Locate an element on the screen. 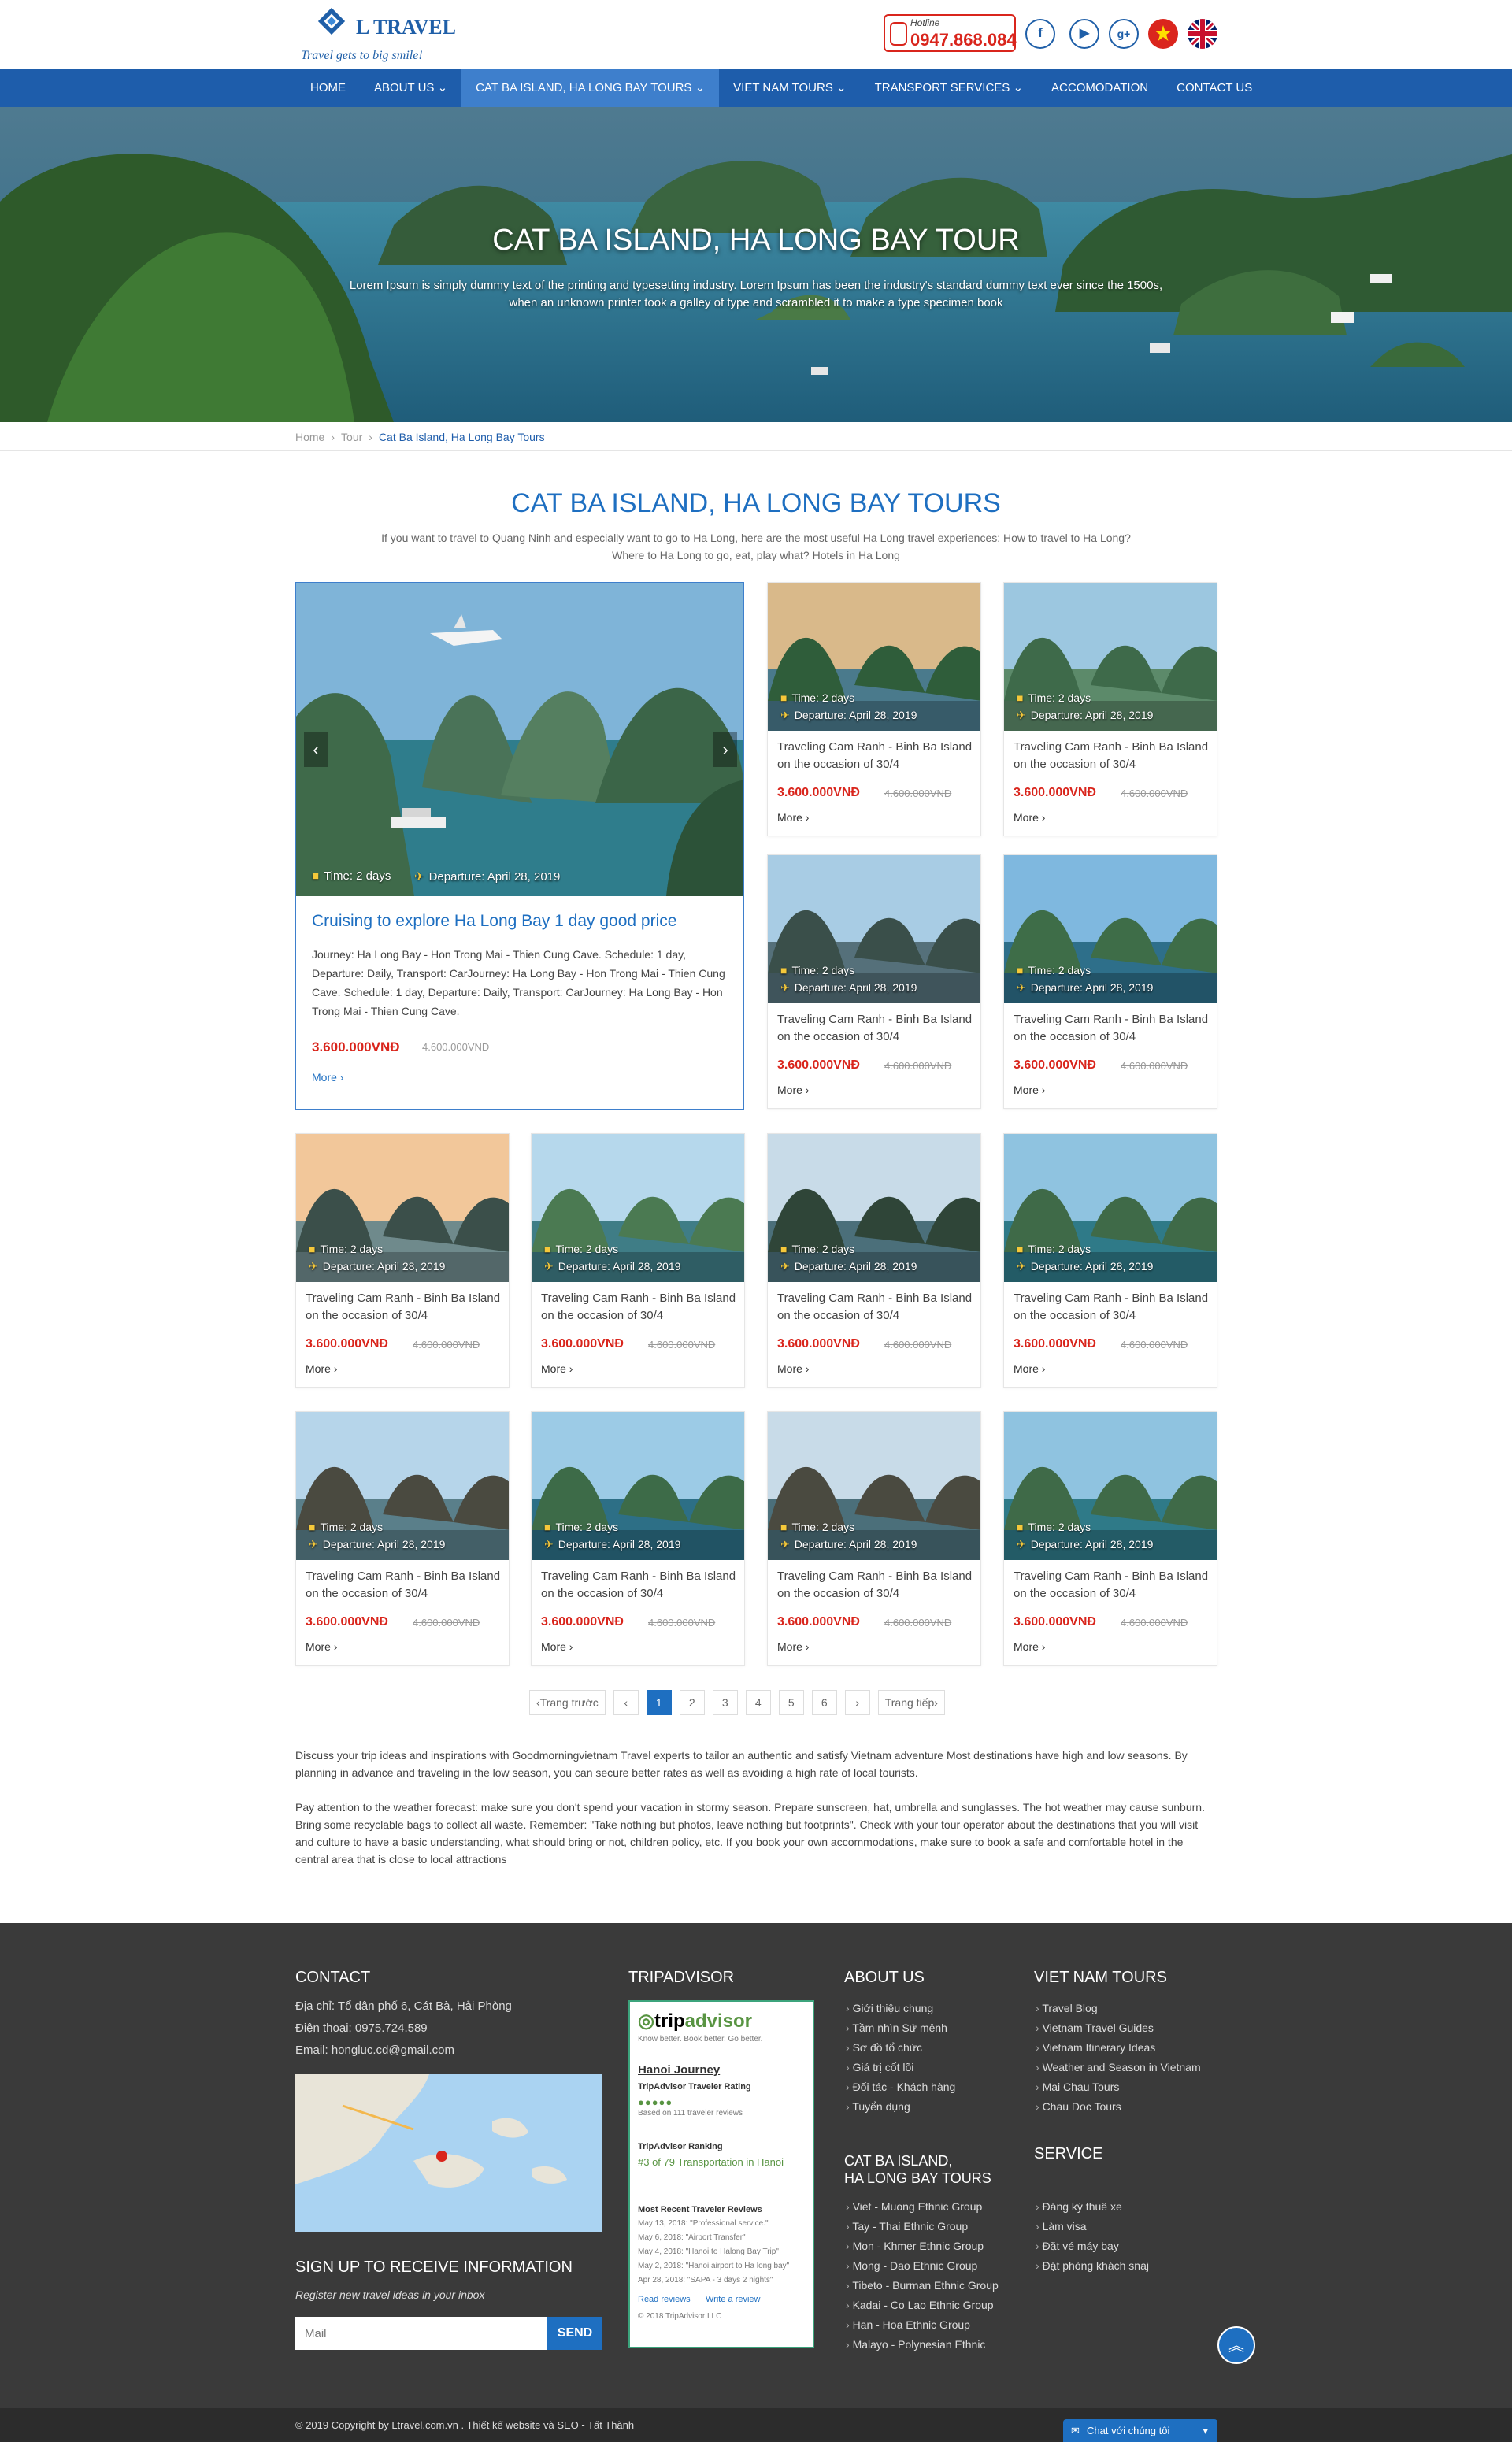 This screenshot has width=1512, height=2442. tripadvisor-review: May 13, 2018: "Professional service." is located at coordinates (703, 2223).